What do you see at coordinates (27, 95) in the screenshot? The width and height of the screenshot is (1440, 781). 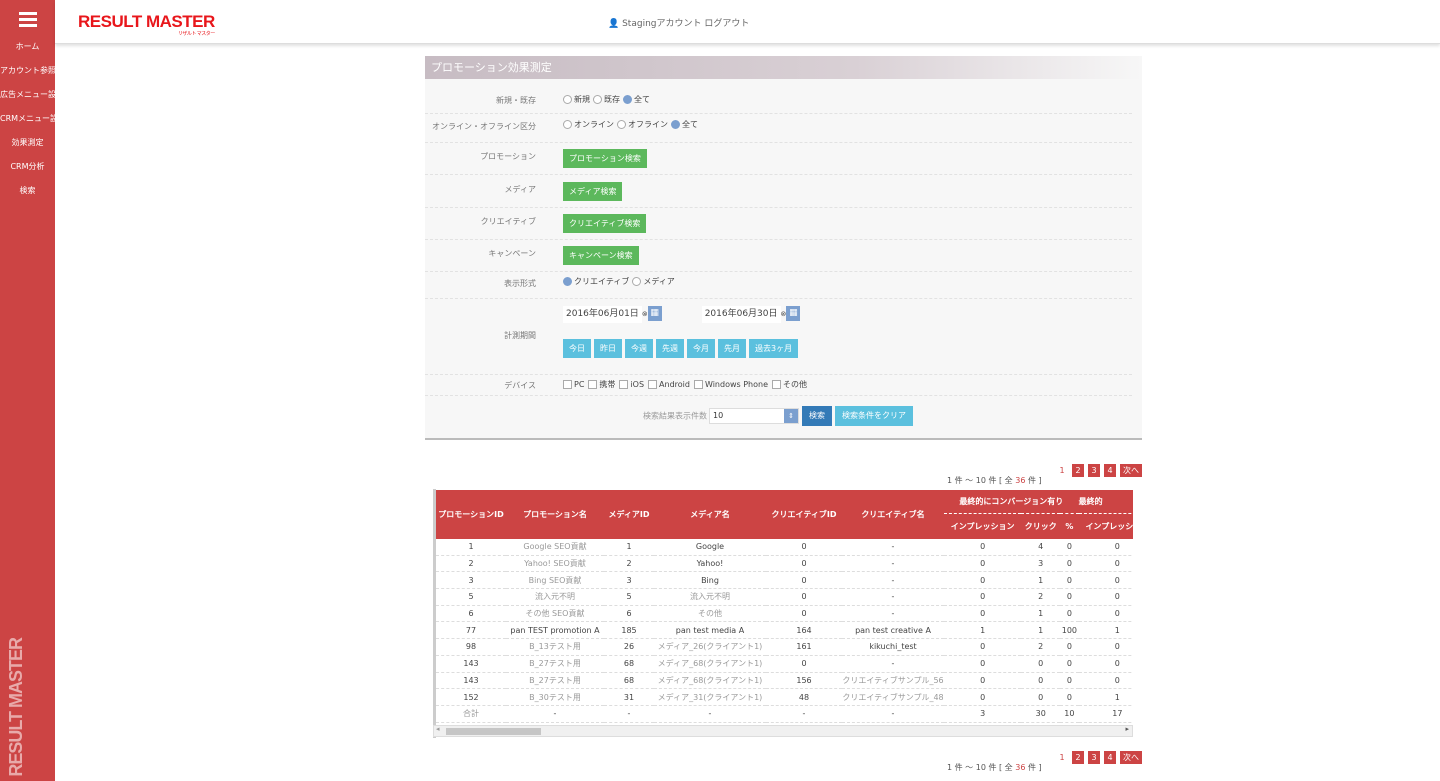 I see `sidebar-item: 広告メニュー設定` at bounding box center [27, 95].